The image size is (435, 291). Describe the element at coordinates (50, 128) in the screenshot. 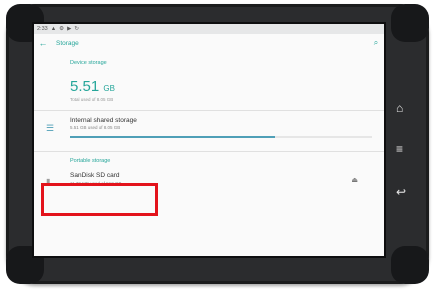

I see `storage-list-icon: ☰` at that location.